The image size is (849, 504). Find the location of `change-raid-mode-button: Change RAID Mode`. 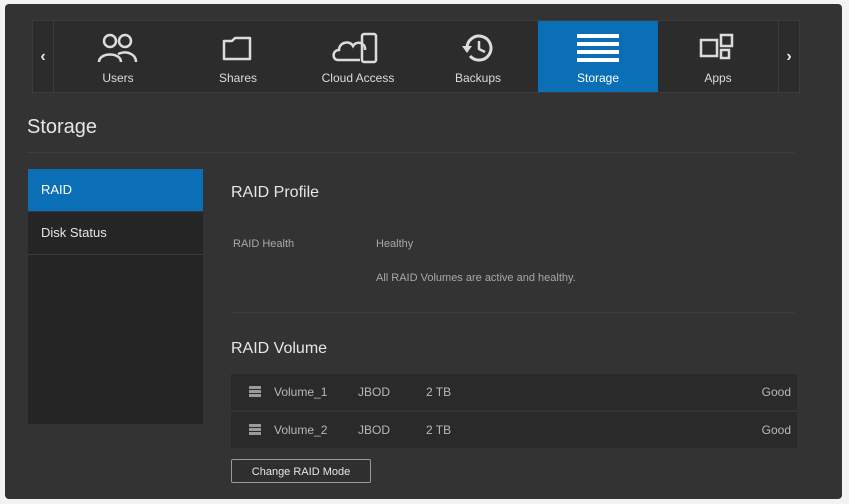

change-raid-mode-button: Change RAID Mode is located at coordinates (301, 471).